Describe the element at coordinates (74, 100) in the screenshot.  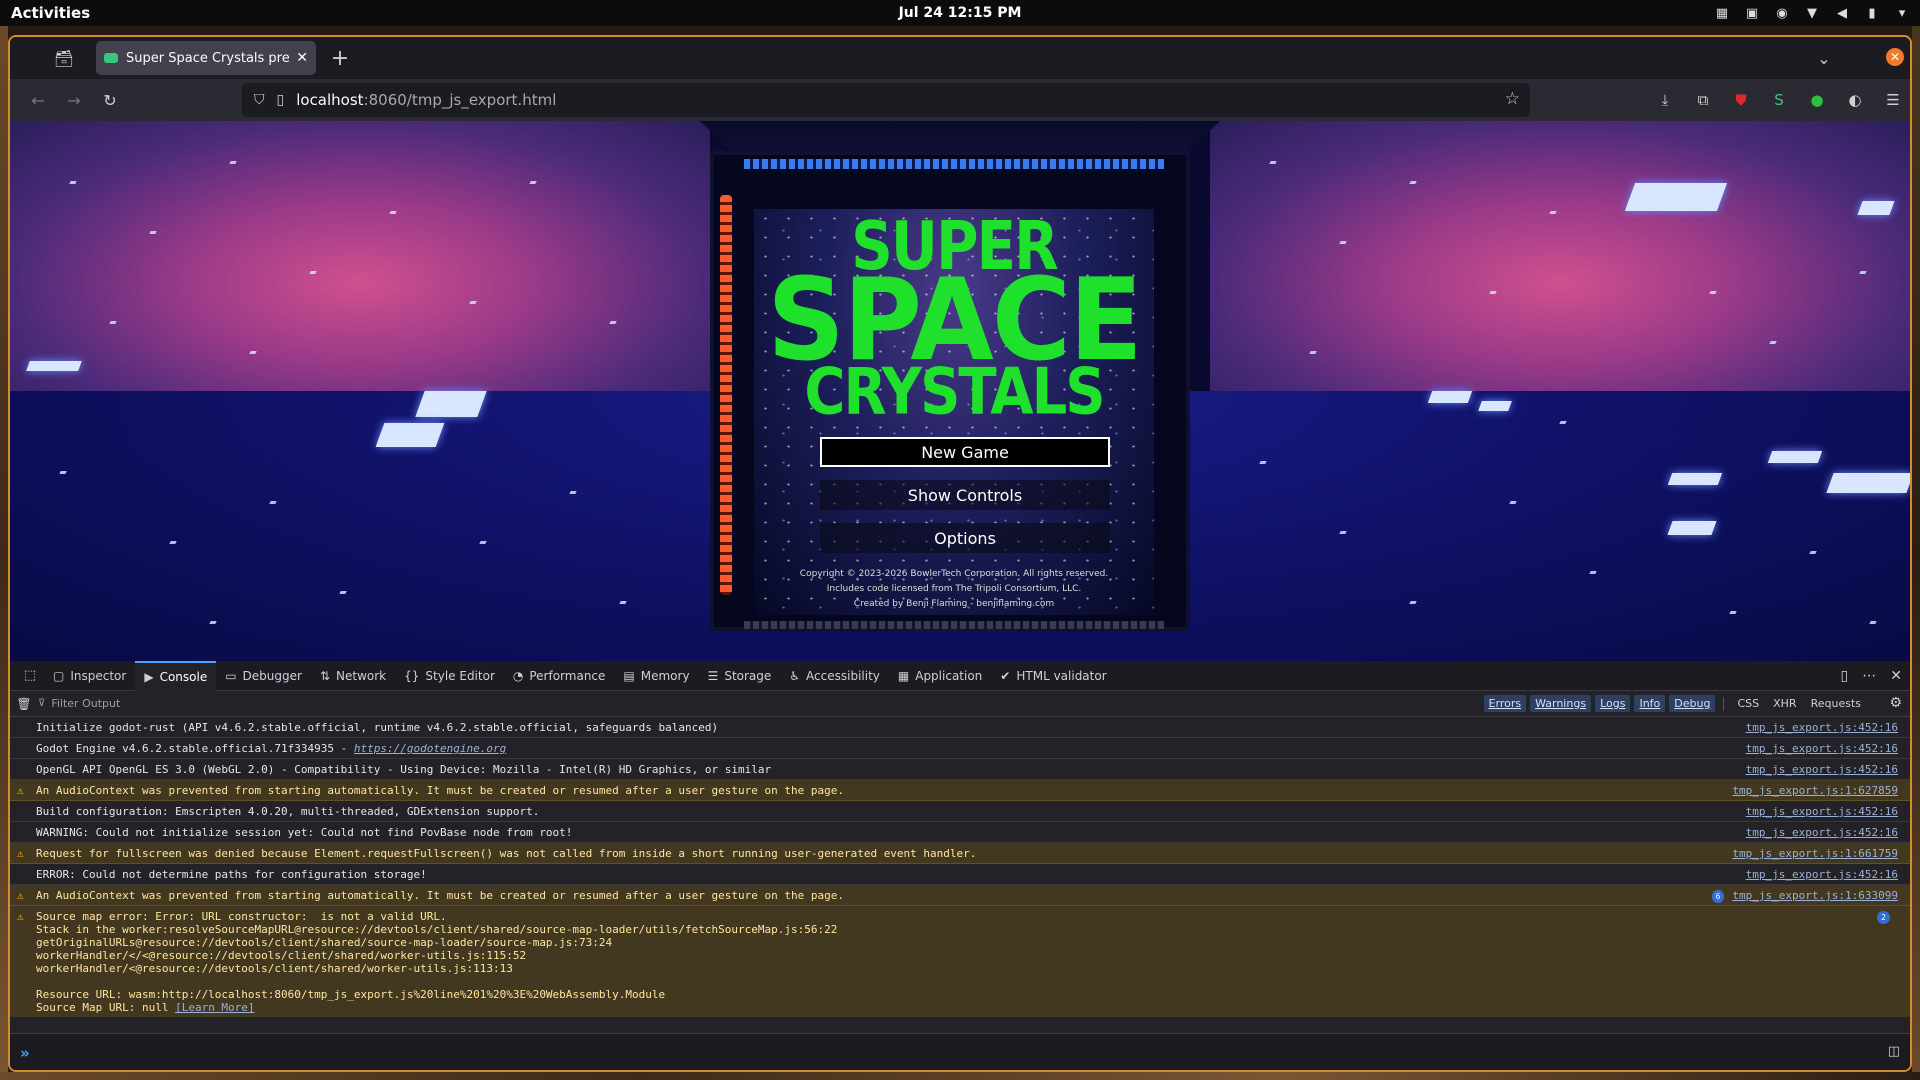
I see `forward-arrow-icon: →` at that location.